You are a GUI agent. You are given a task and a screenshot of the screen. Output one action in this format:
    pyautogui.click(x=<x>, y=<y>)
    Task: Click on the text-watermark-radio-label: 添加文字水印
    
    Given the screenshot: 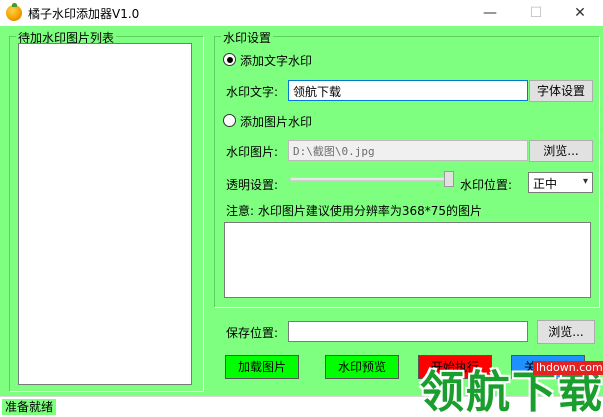 What is the action you would take?
    pyautogui.click(x=276, y=60)
    